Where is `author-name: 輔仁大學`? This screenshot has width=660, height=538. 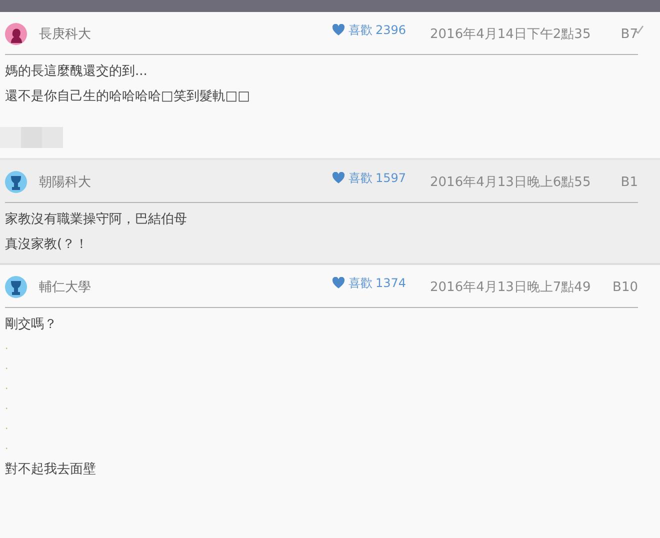
author-name: 輔仁大學 is located at coordinates (65, 287).